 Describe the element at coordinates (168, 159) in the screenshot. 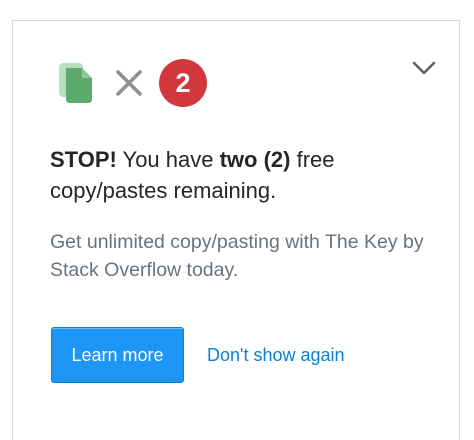

I see `headline-you-have: You have` at that location.